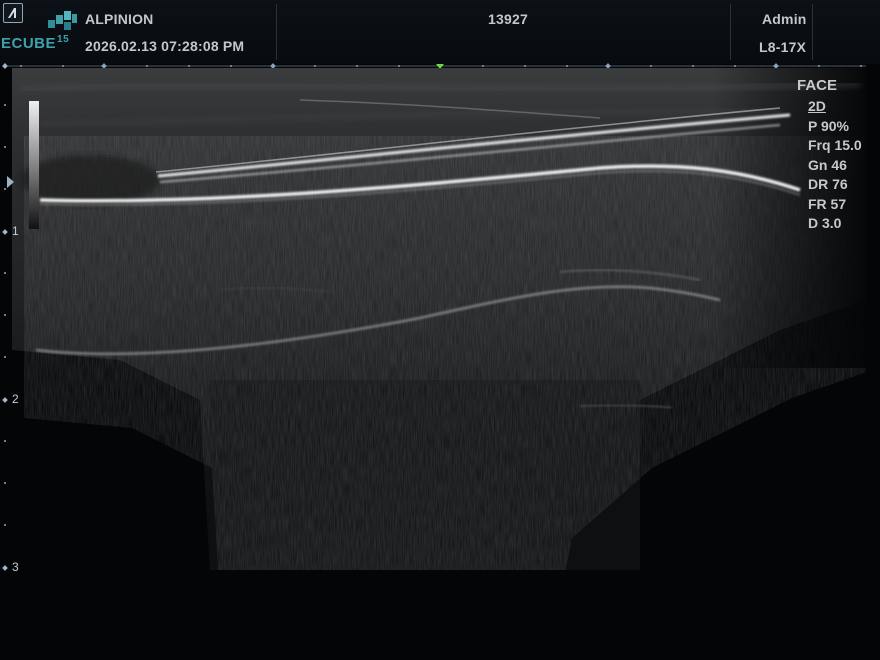 The height and width of the screenshot is (660, 880). Describe the element at coordinates (817, 85) in the screenshot. I see `preset-label: FACE` at that location.